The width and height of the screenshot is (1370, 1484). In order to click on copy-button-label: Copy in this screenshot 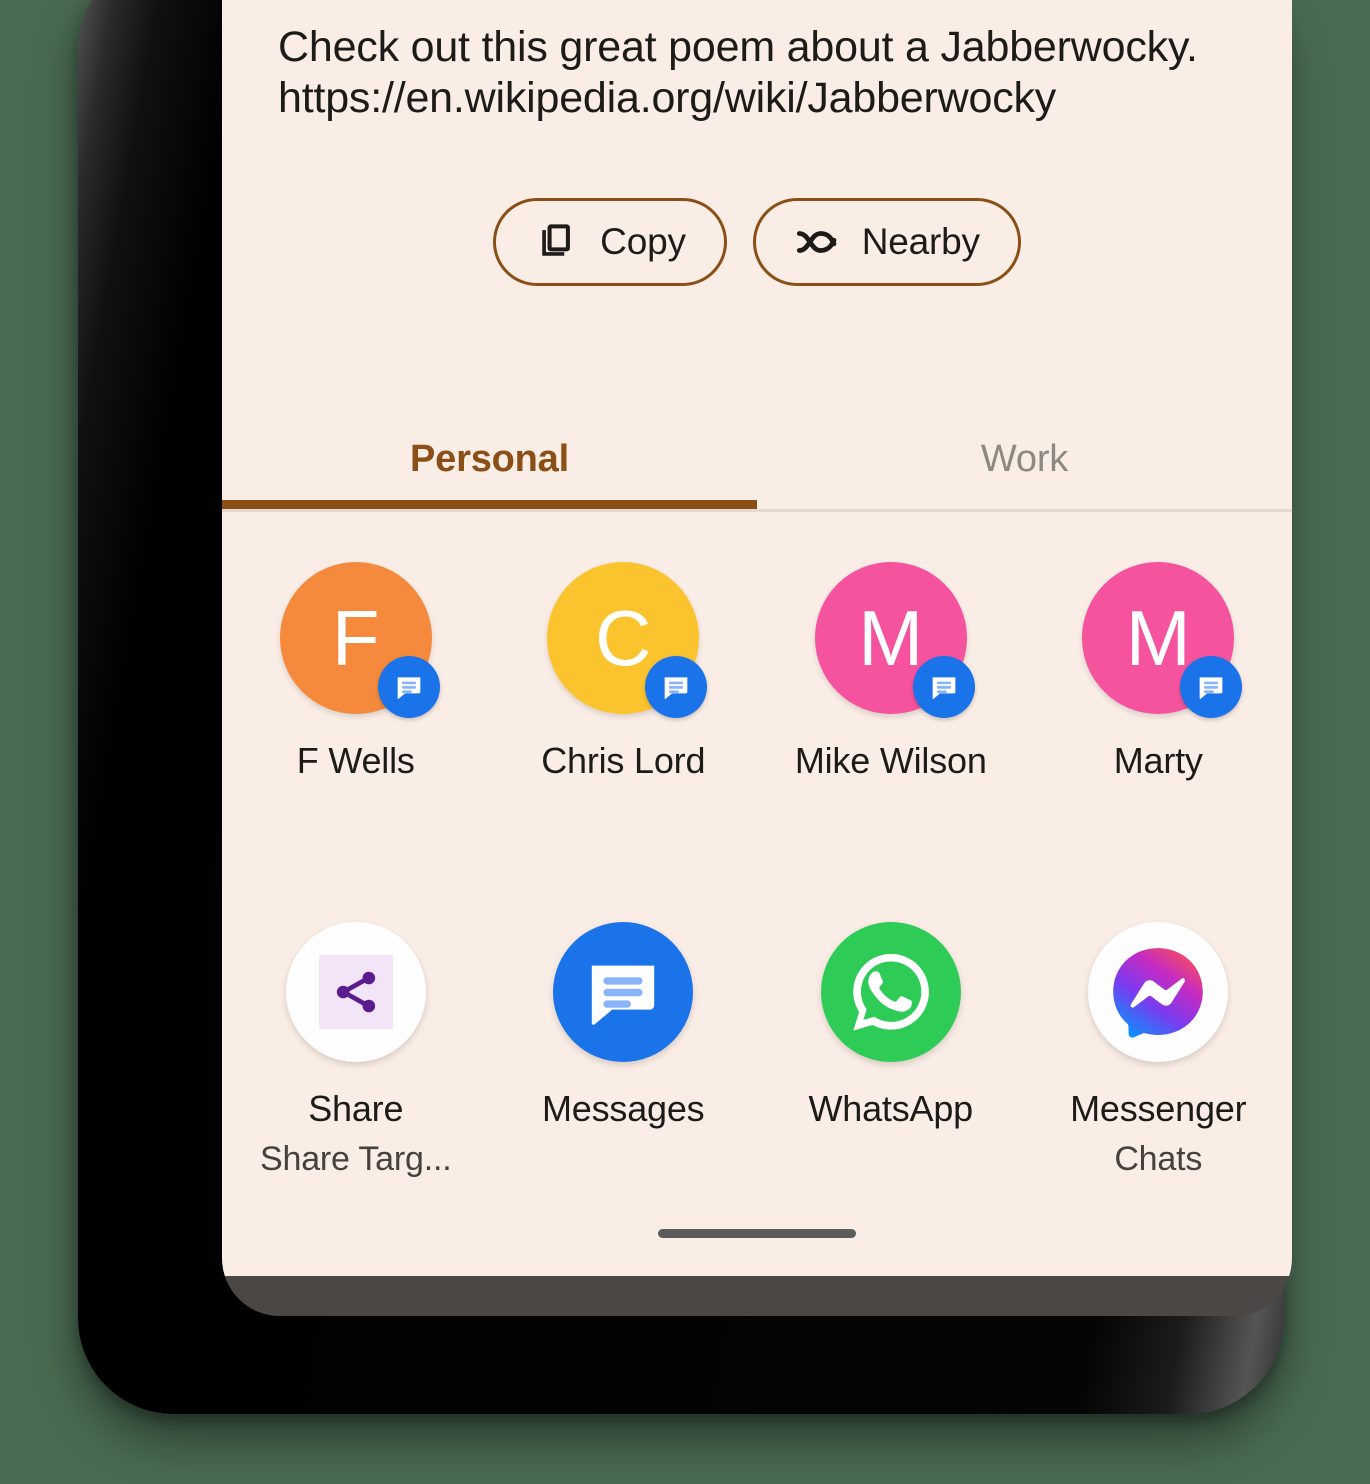, I will do `click(643, 241)`.